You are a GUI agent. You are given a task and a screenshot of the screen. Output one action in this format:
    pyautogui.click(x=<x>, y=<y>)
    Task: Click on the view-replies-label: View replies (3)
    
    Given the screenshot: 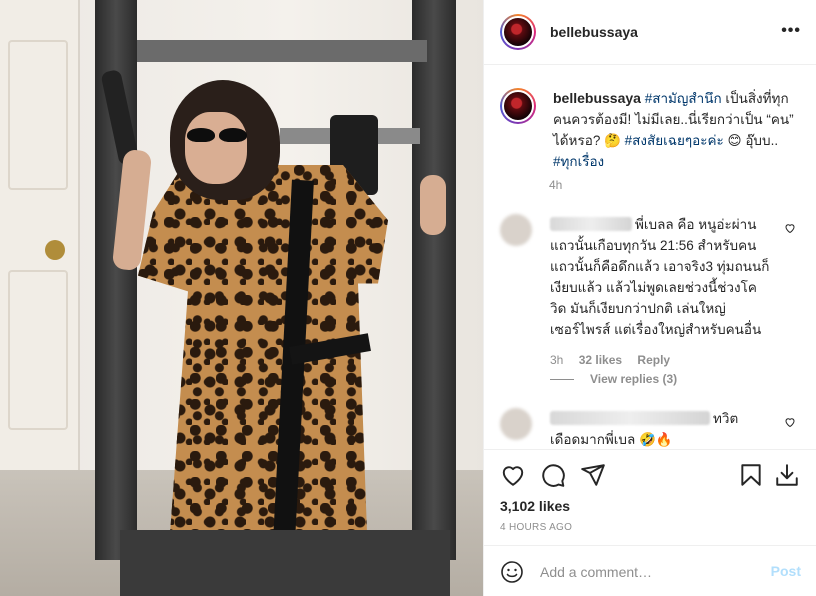 What is the action you would take?
    pyautogui.click(x=634, y=379)
    